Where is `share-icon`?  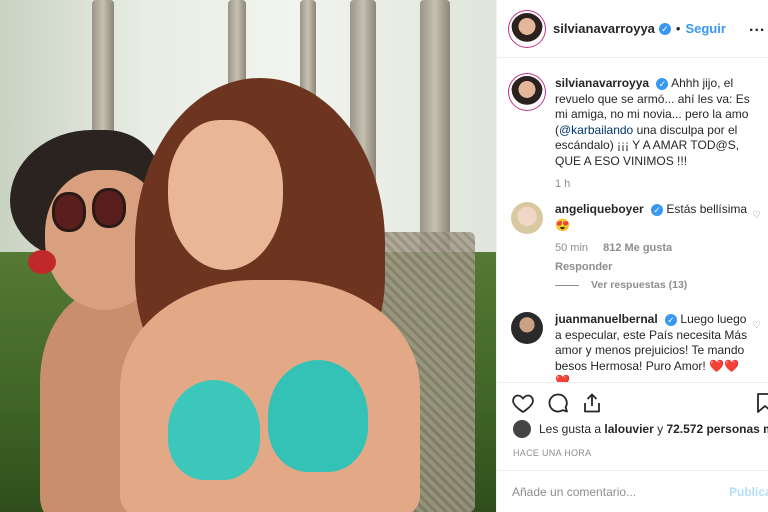 share-icon is located at coordinates (592, 403).